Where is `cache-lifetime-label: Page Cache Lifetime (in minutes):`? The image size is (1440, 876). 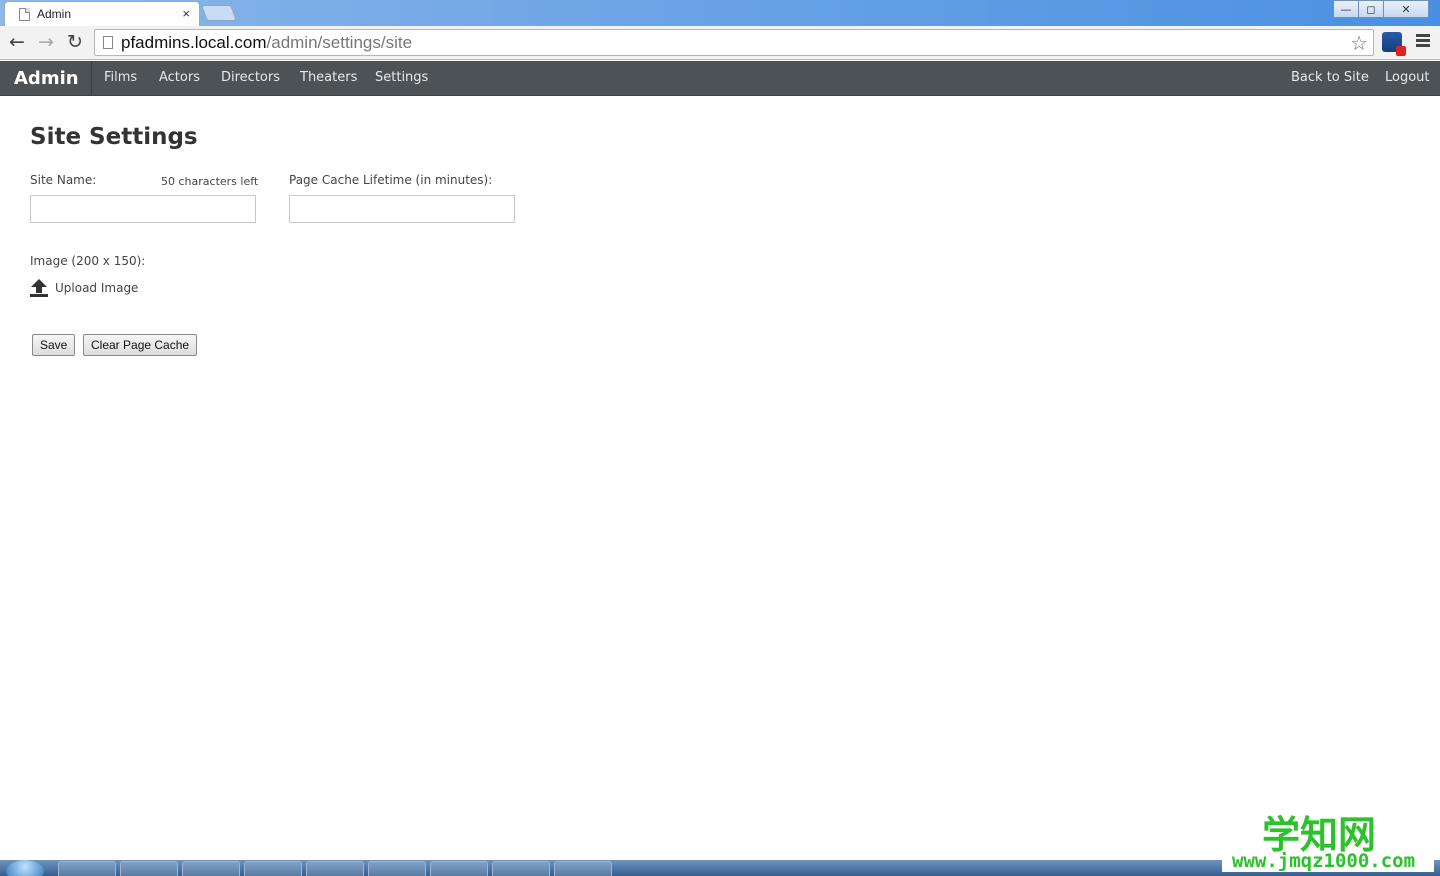 cache-lifetime-label: Page Cache Lifetime (in minutes): is located at coordinates (391, 180).